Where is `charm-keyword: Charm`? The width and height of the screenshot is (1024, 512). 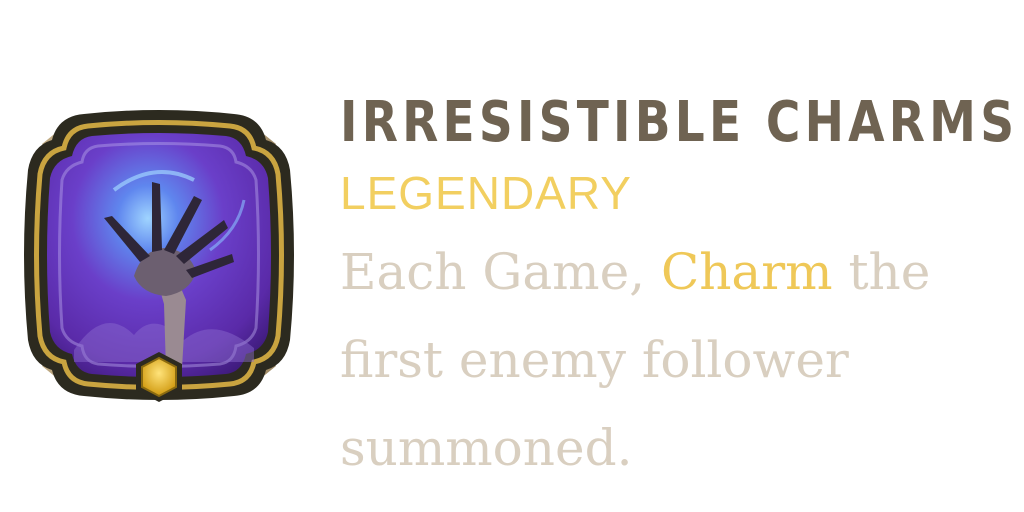
charm-keyword: Charm is located at coordinates (747, 272).